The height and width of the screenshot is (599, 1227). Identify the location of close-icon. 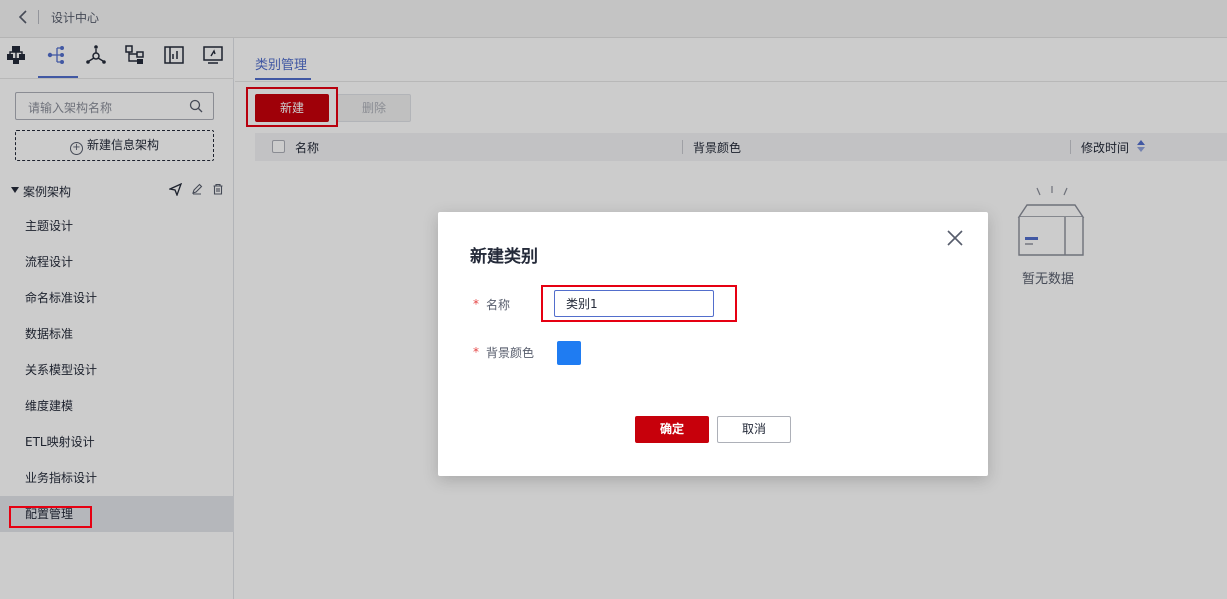
(955, 238).